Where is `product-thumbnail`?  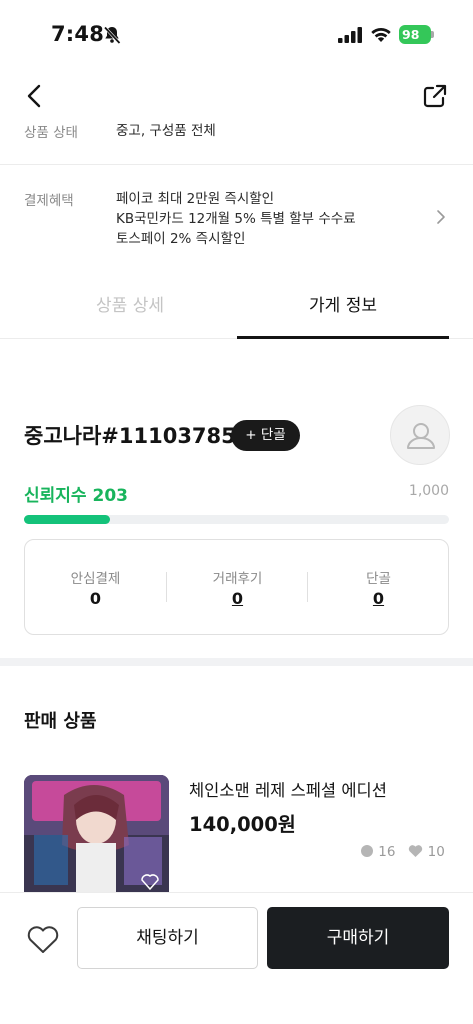
product-thumbnail is located at coordinates (96, 833).